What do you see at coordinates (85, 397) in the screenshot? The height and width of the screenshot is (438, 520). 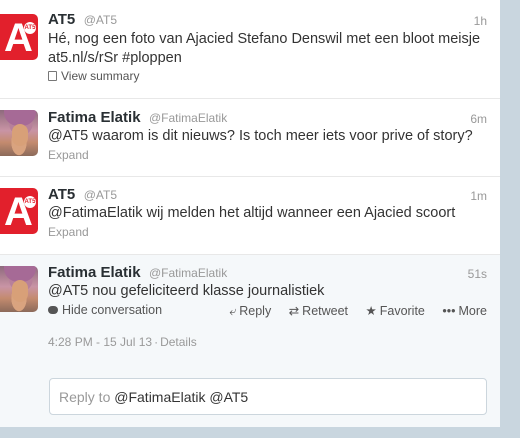 I see `reply-prefix: Reply to` at bounding box center [85, 397].